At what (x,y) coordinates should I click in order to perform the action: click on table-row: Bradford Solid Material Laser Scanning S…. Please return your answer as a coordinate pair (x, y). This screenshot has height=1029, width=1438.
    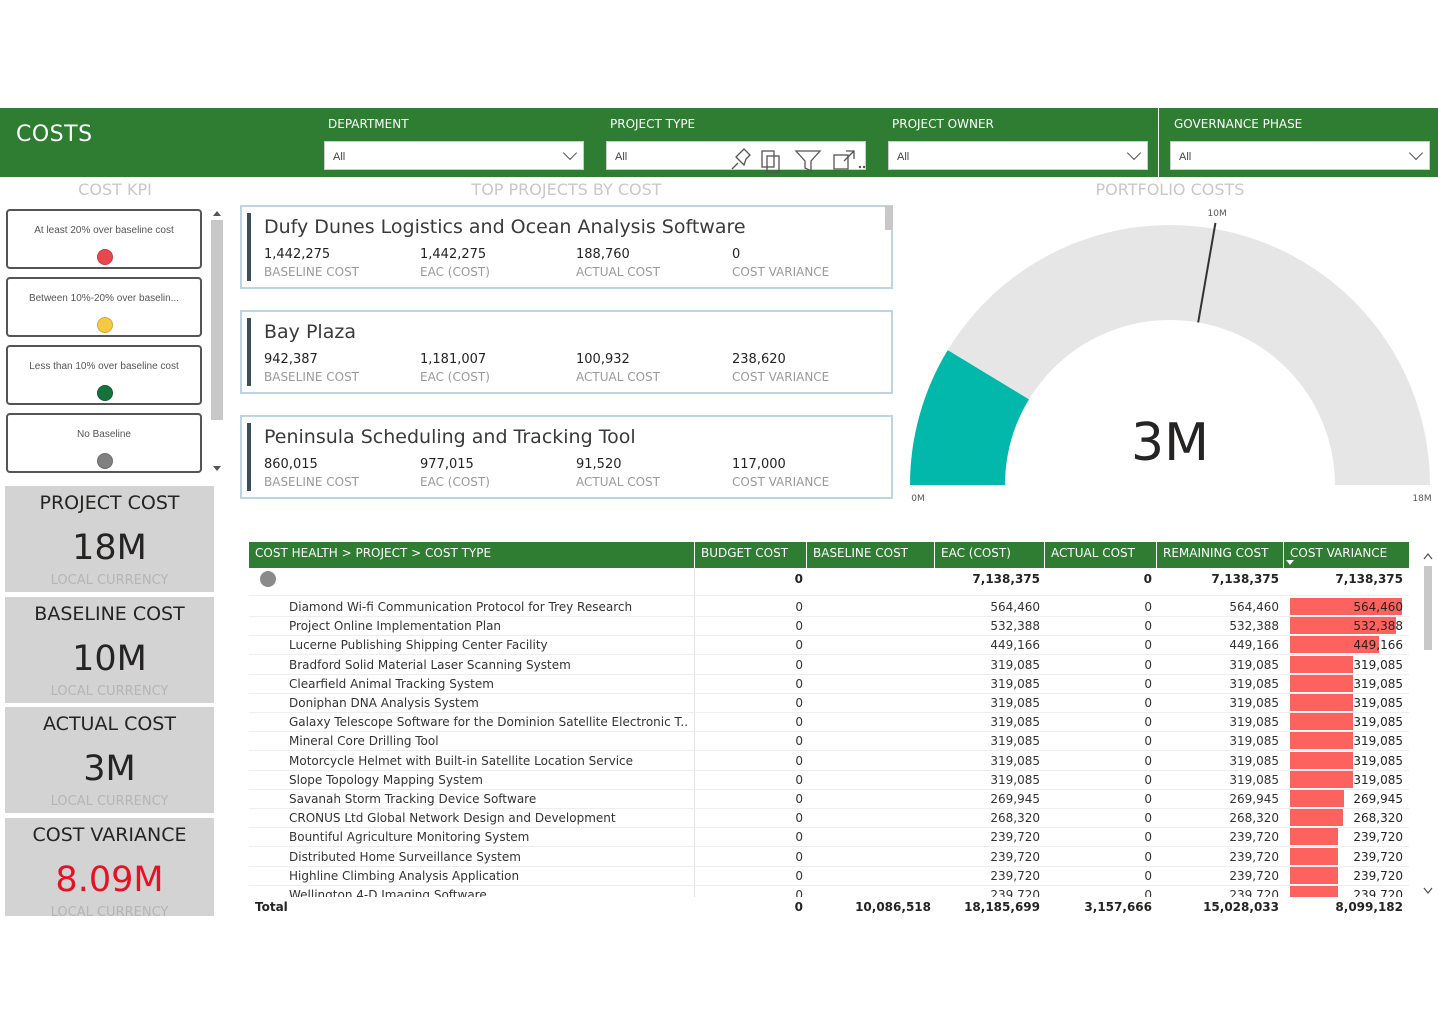
    Looking at the image, I should click on (829, 665).